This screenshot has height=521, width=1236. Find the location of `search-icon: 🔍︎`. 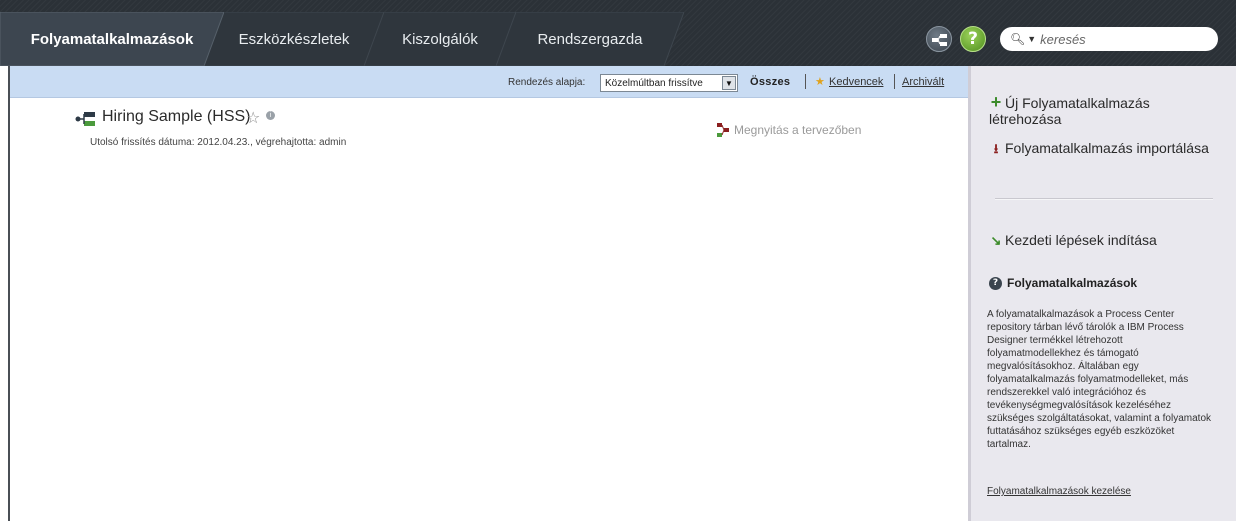

search-icon: 🔍︎ is located at coordinates (1017, 39).